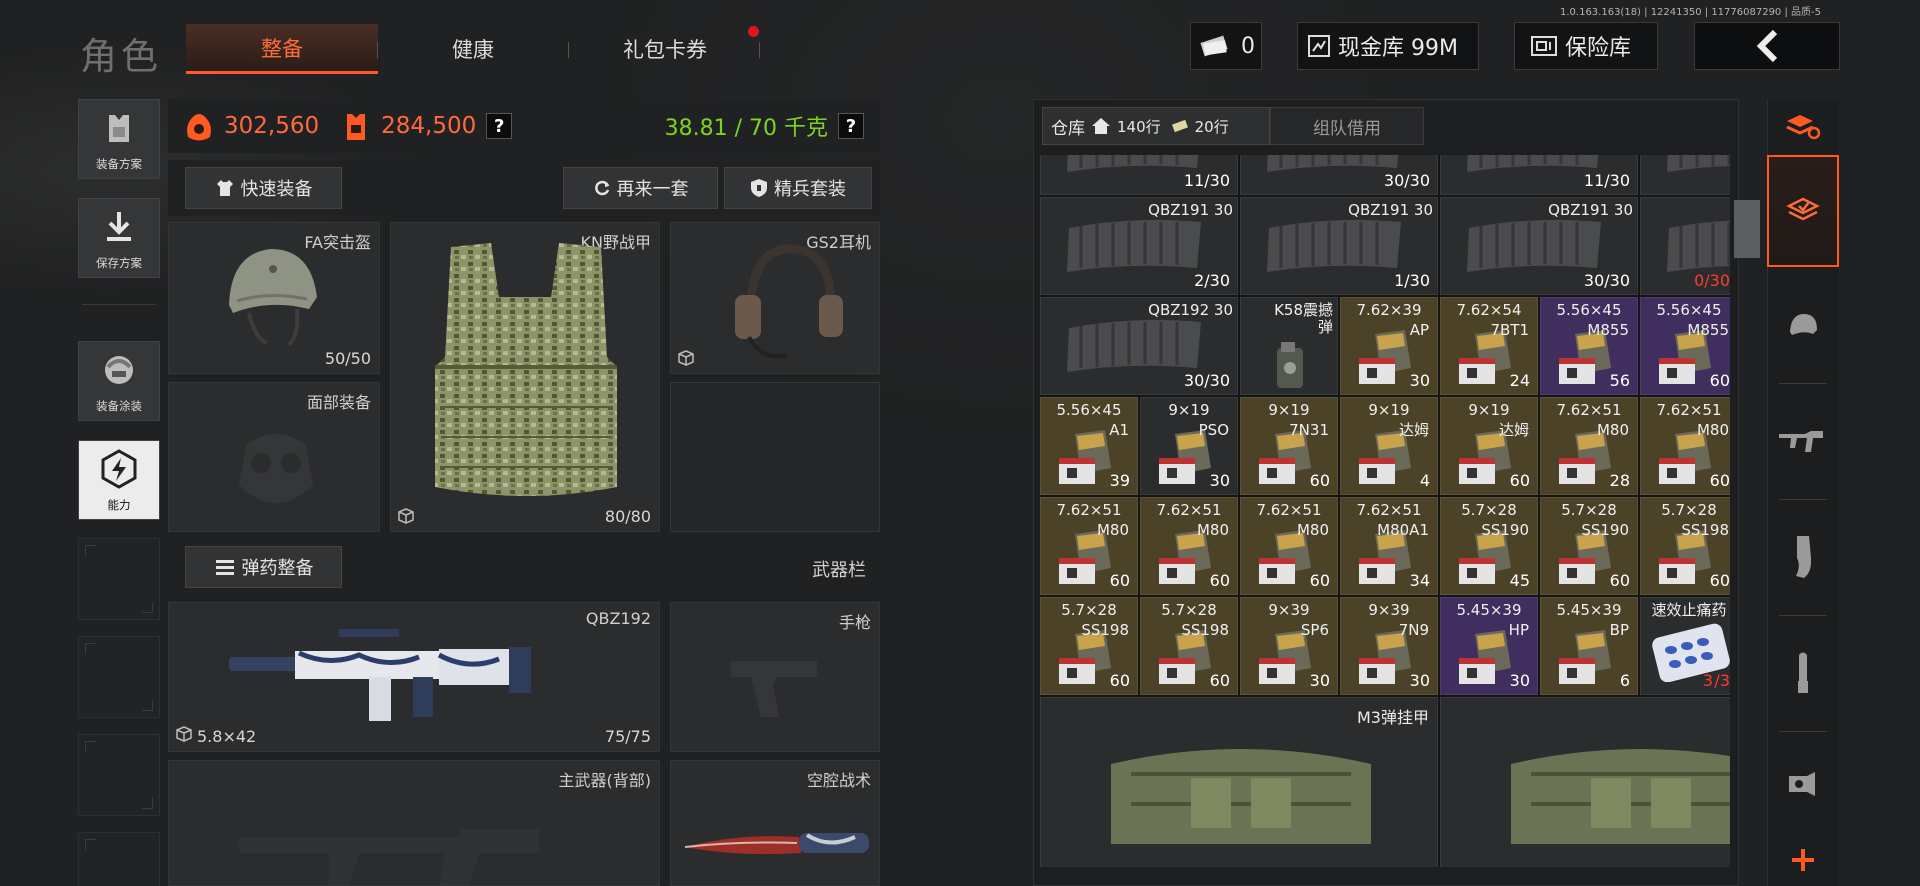  Describe the element at coordinates (1803, 557) in the screenshot. I see `category-magazine` at that location.